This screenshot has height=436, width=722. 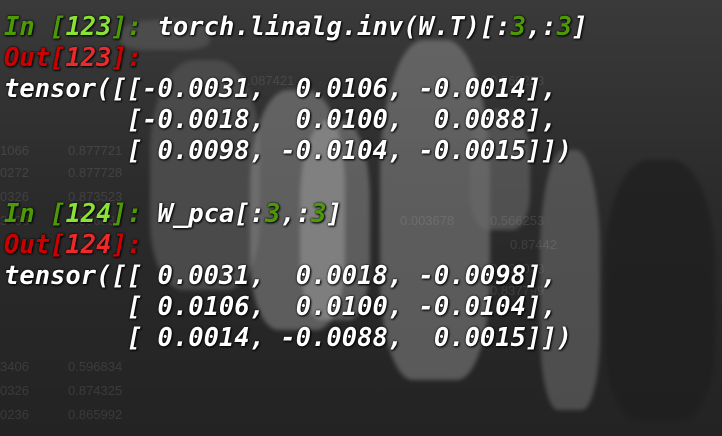 What do you see at coordinates (280, 120) in the screenshot?
I see `output-line: [-0.0018, 0.0100, 0.0088],` at bounding box center [280, 120].